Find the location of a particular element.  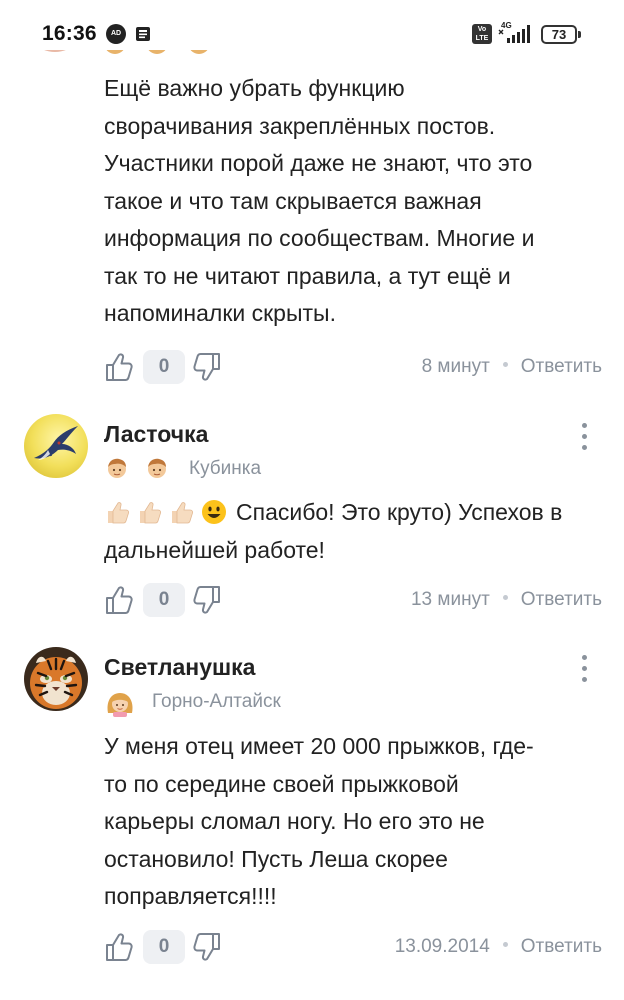

comment-text-line: Спасибо! Это круто) Успехов в is located at coordinates (399, 512).